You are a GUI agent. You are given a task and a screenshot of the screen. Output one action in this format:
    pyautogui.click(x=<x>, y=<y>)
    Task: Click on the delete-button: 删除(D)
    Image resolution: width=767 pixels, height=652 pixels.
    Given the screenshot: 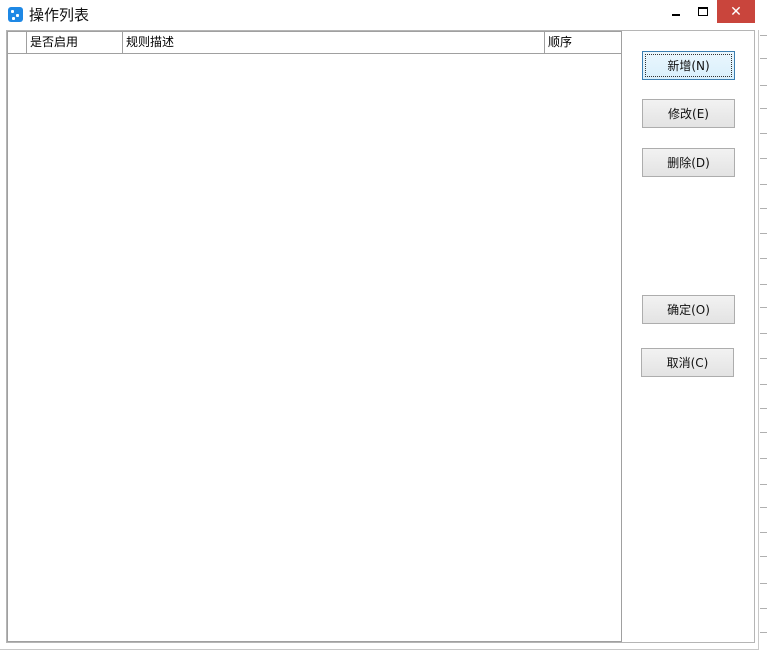 What is the action you would take?
    pyautogui.click(x=688, y=162)
    